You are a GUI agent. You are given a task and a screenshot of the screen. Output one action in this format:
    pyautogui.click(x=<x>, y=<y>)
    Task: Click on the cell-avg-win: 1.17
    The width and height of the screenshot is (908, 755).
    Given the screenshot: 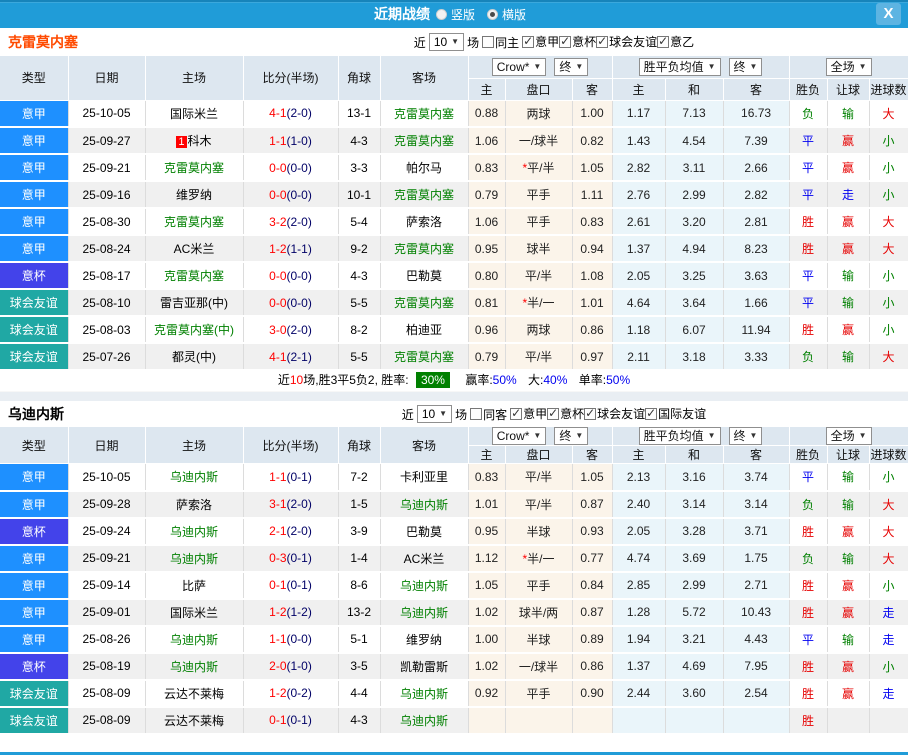 What is the action you would take?
    pyautogui.click(x=639, y=114)
    